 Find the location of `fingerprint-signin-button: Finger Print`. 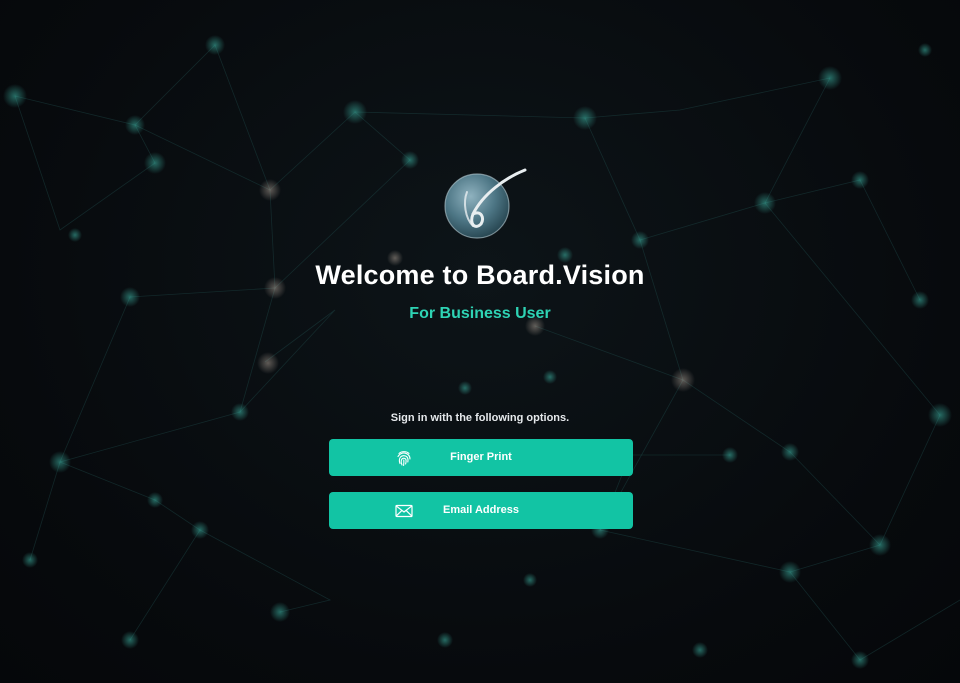

fingerprint-signin-button: Finger Print is located at coordinates (481, 457).